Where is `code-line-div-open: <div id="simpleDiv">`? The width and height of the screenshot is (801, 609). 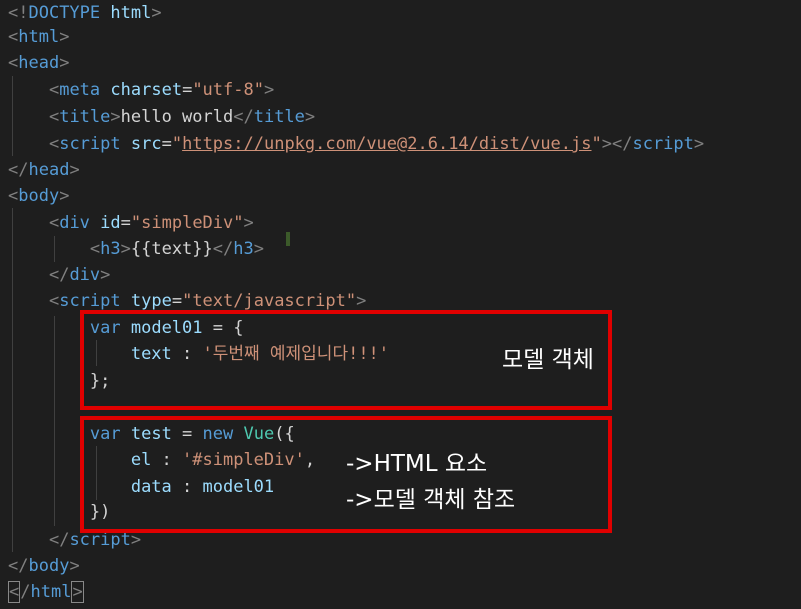
code-line-div-open: <div id="simpleDiv"> is located at coordinates (131, 223).